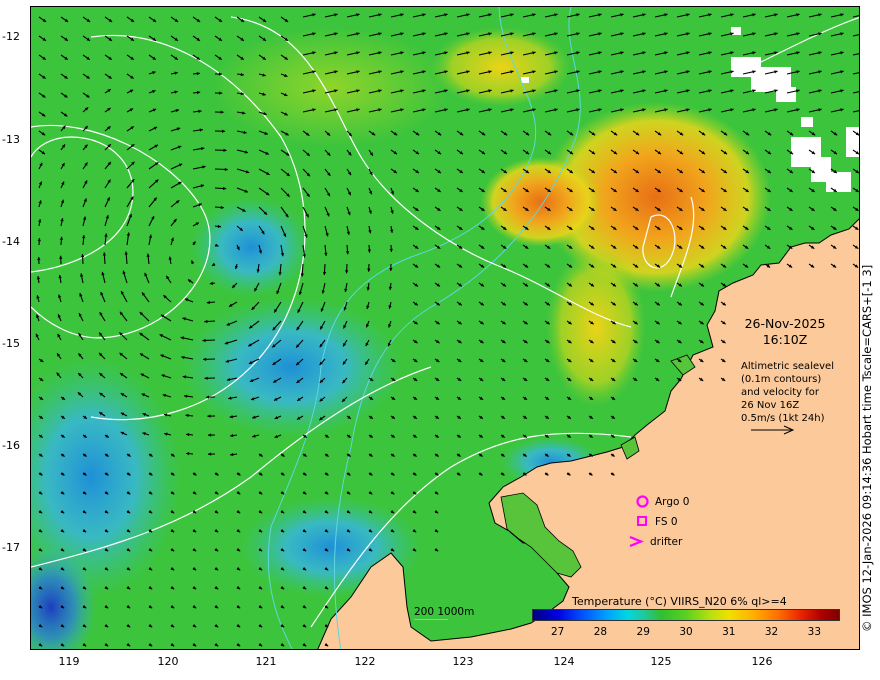 The height and width of the screenshot is (680, 880). Describe the element at coordinates (564, 661) in the screenshot. I see `lon-tick-label: 124` at that location.